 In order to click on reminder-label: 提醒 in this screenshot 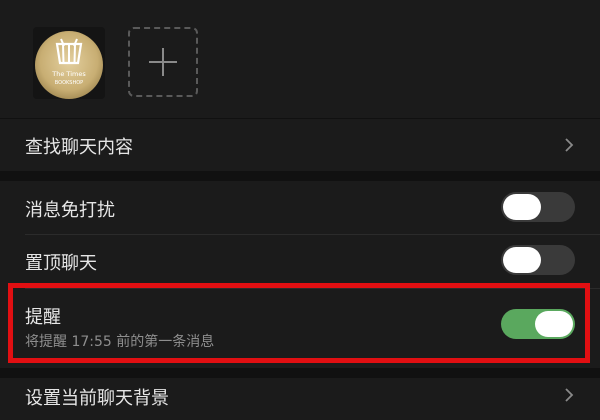, I will do `click(43, 317)`.